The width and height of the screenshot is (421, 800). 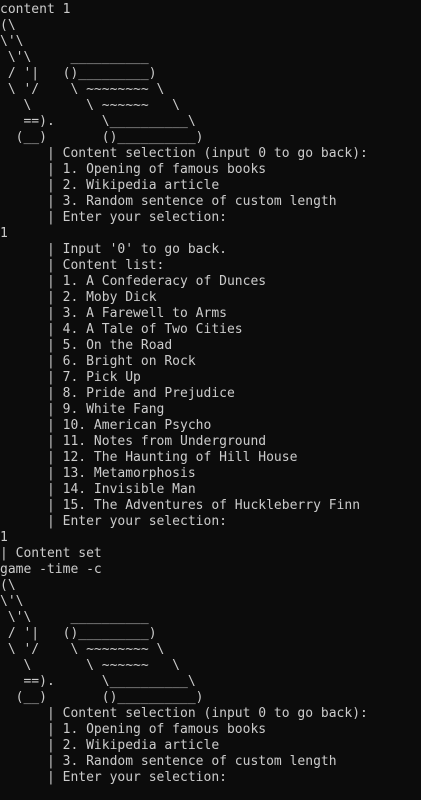 I want to click on terminal-line: | Input '0' to go back., so click(x=113, y=249).